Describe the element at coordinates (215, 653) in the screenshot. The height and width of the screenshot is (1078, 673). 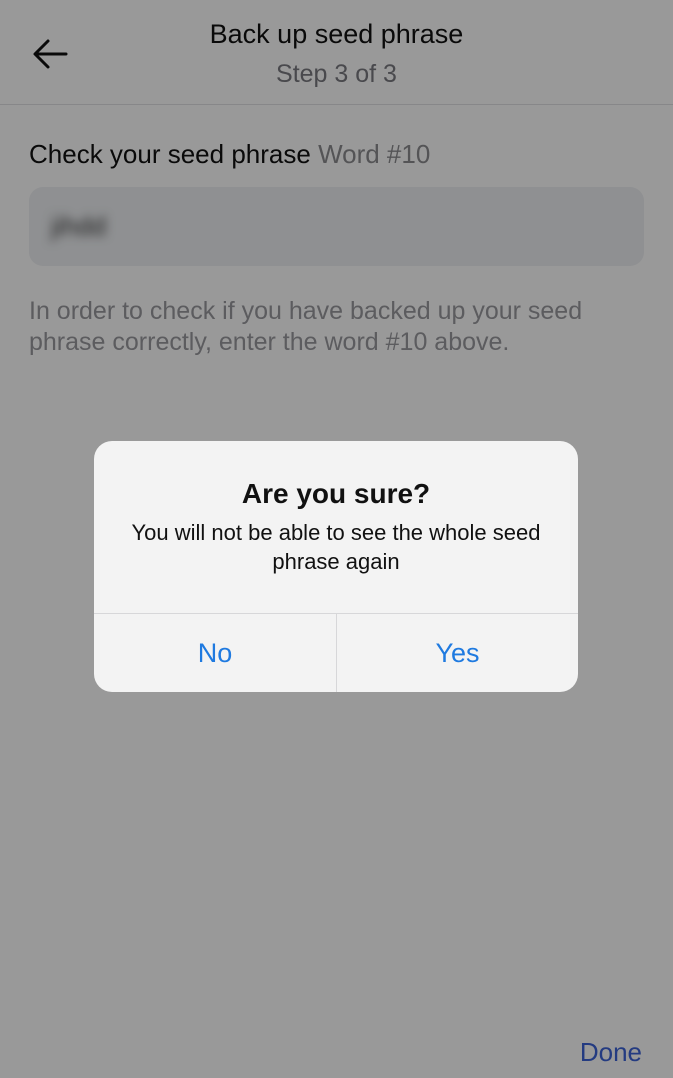
I see `no-button: No` at that location.